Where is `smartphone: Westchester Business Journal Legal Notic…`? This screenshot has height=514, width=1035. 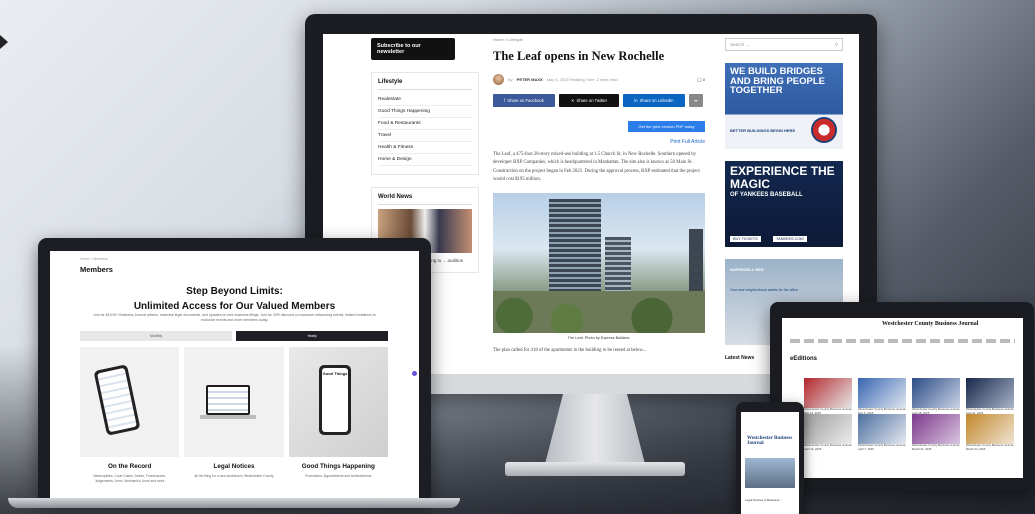 smartphone: Westchester Business Journal Legal Notic… is located at coordinates (770, 458).